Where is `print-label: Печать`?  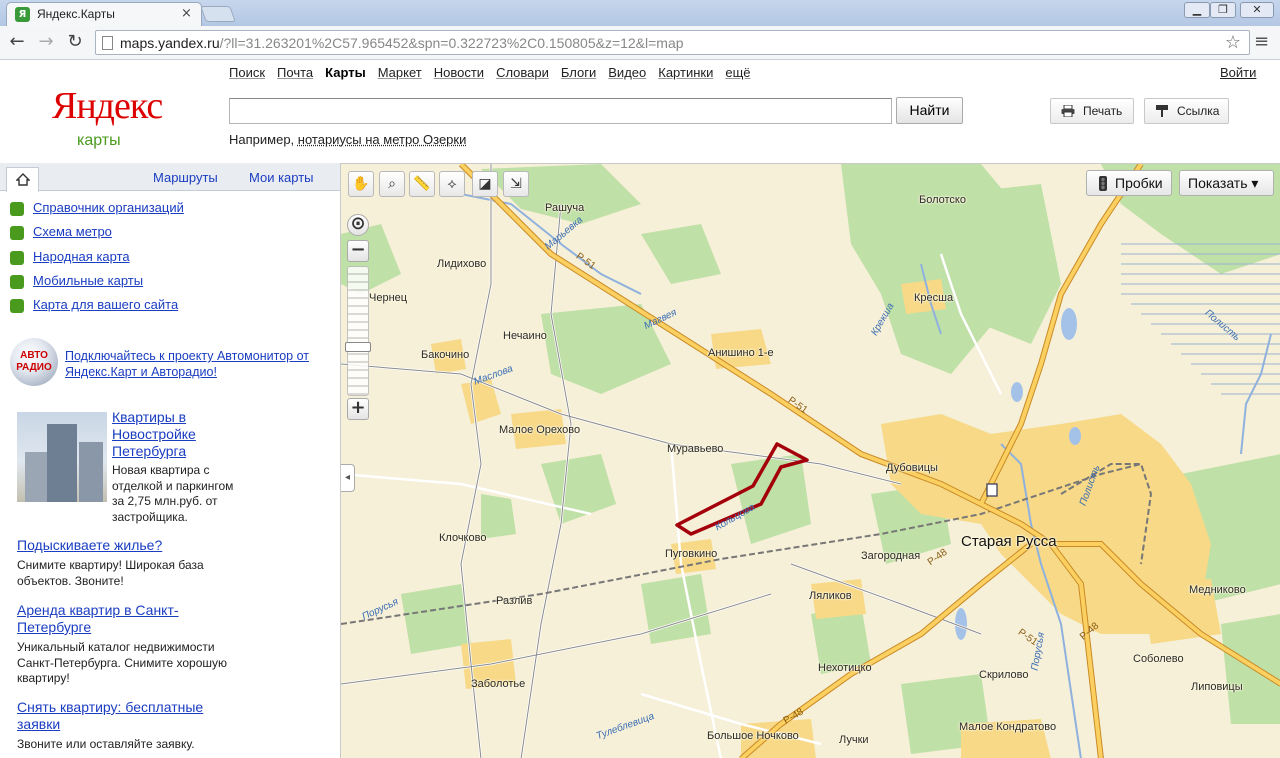 print-label: Печать is located at coordinates (1103, 111).